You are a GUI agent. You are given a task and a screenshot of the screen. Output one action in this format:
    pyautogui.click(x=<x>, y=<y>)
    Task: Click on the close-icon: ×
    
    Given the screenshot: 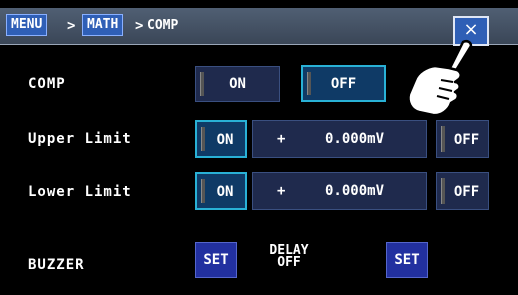 What is the action you would take?
    pyautogui.click(x=471, y=29)
    